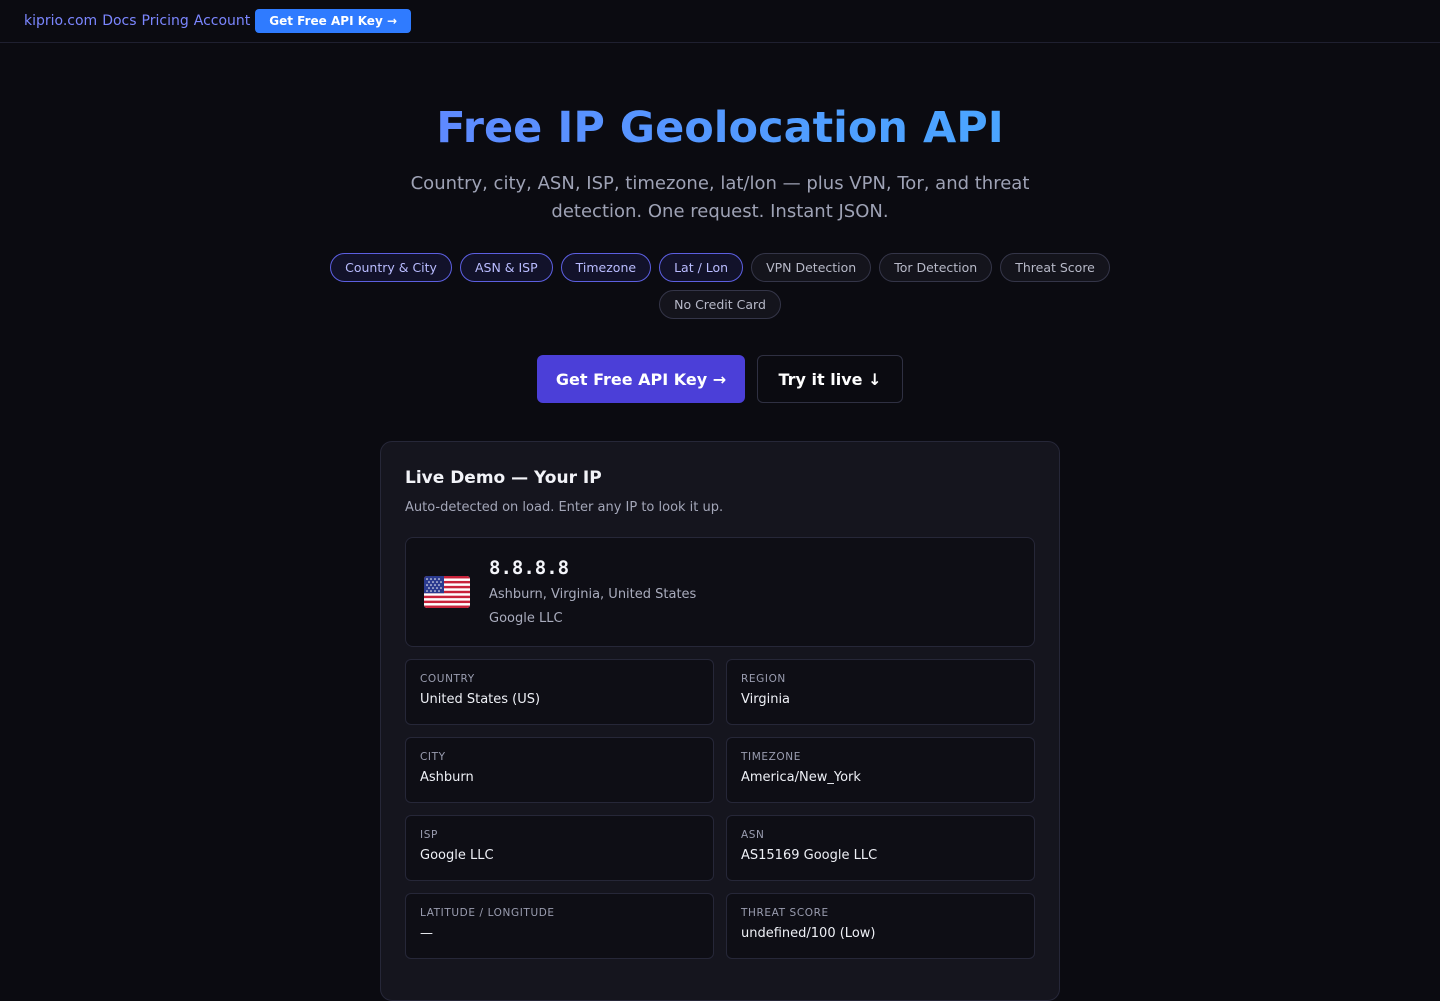 The image size is (1440, 1001). I want to click on pill-timezone: Timezone, so click(606, 267).